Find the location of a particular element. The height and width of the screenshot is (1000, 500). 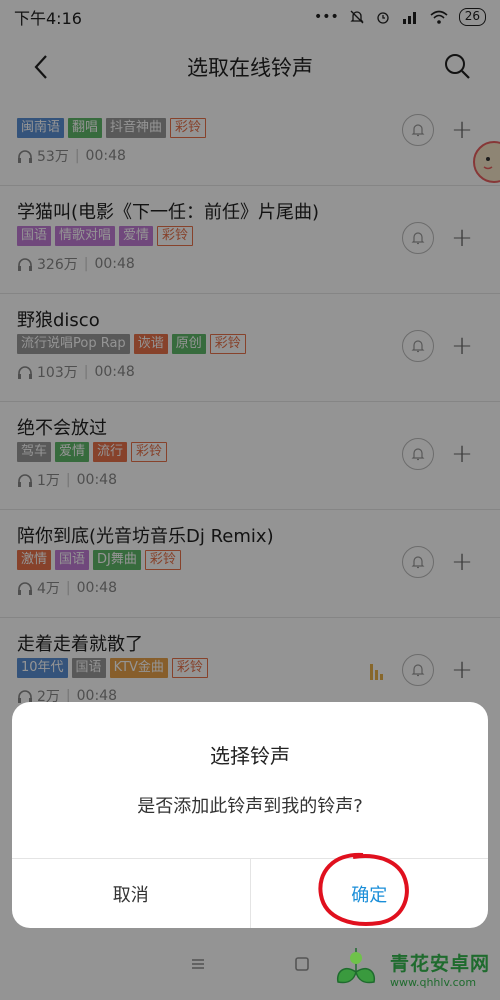

cancel-button: 取消 is located at coordinates (131, 893).